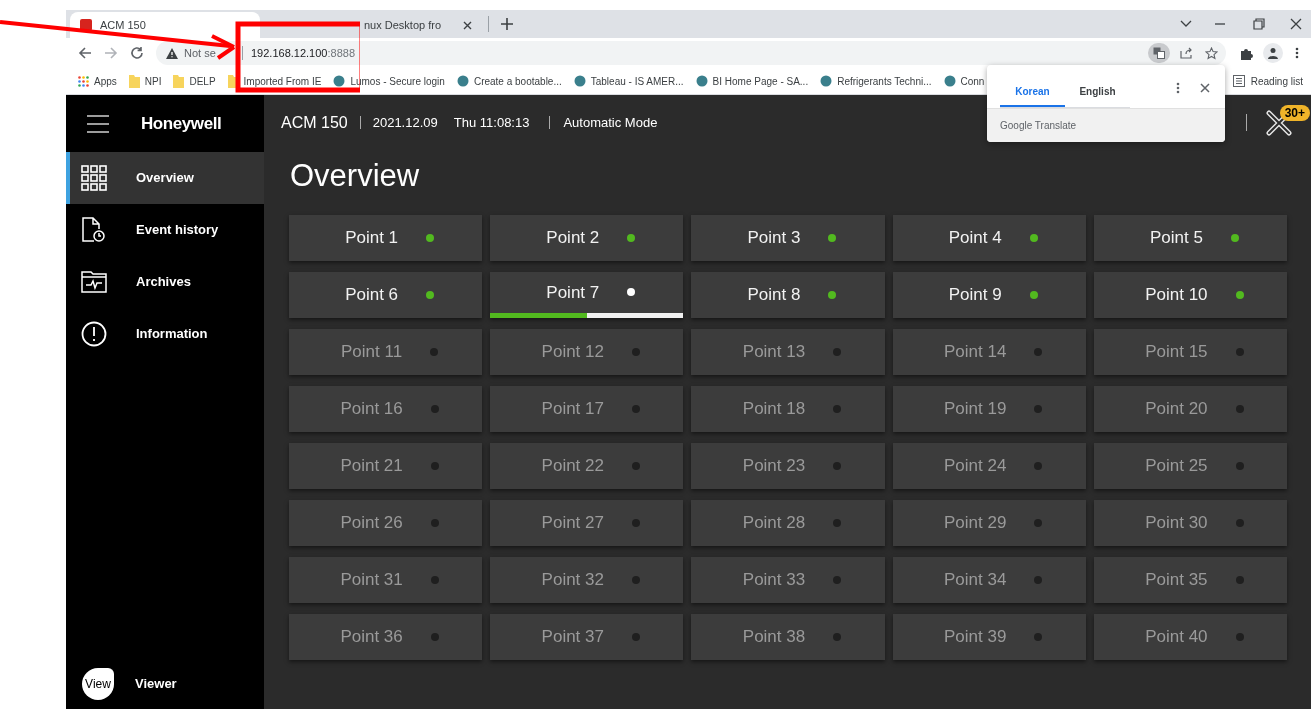  Describe the element at coordinates (145, 81) in the screenshot. I see `bookmark: NPI` at that location.